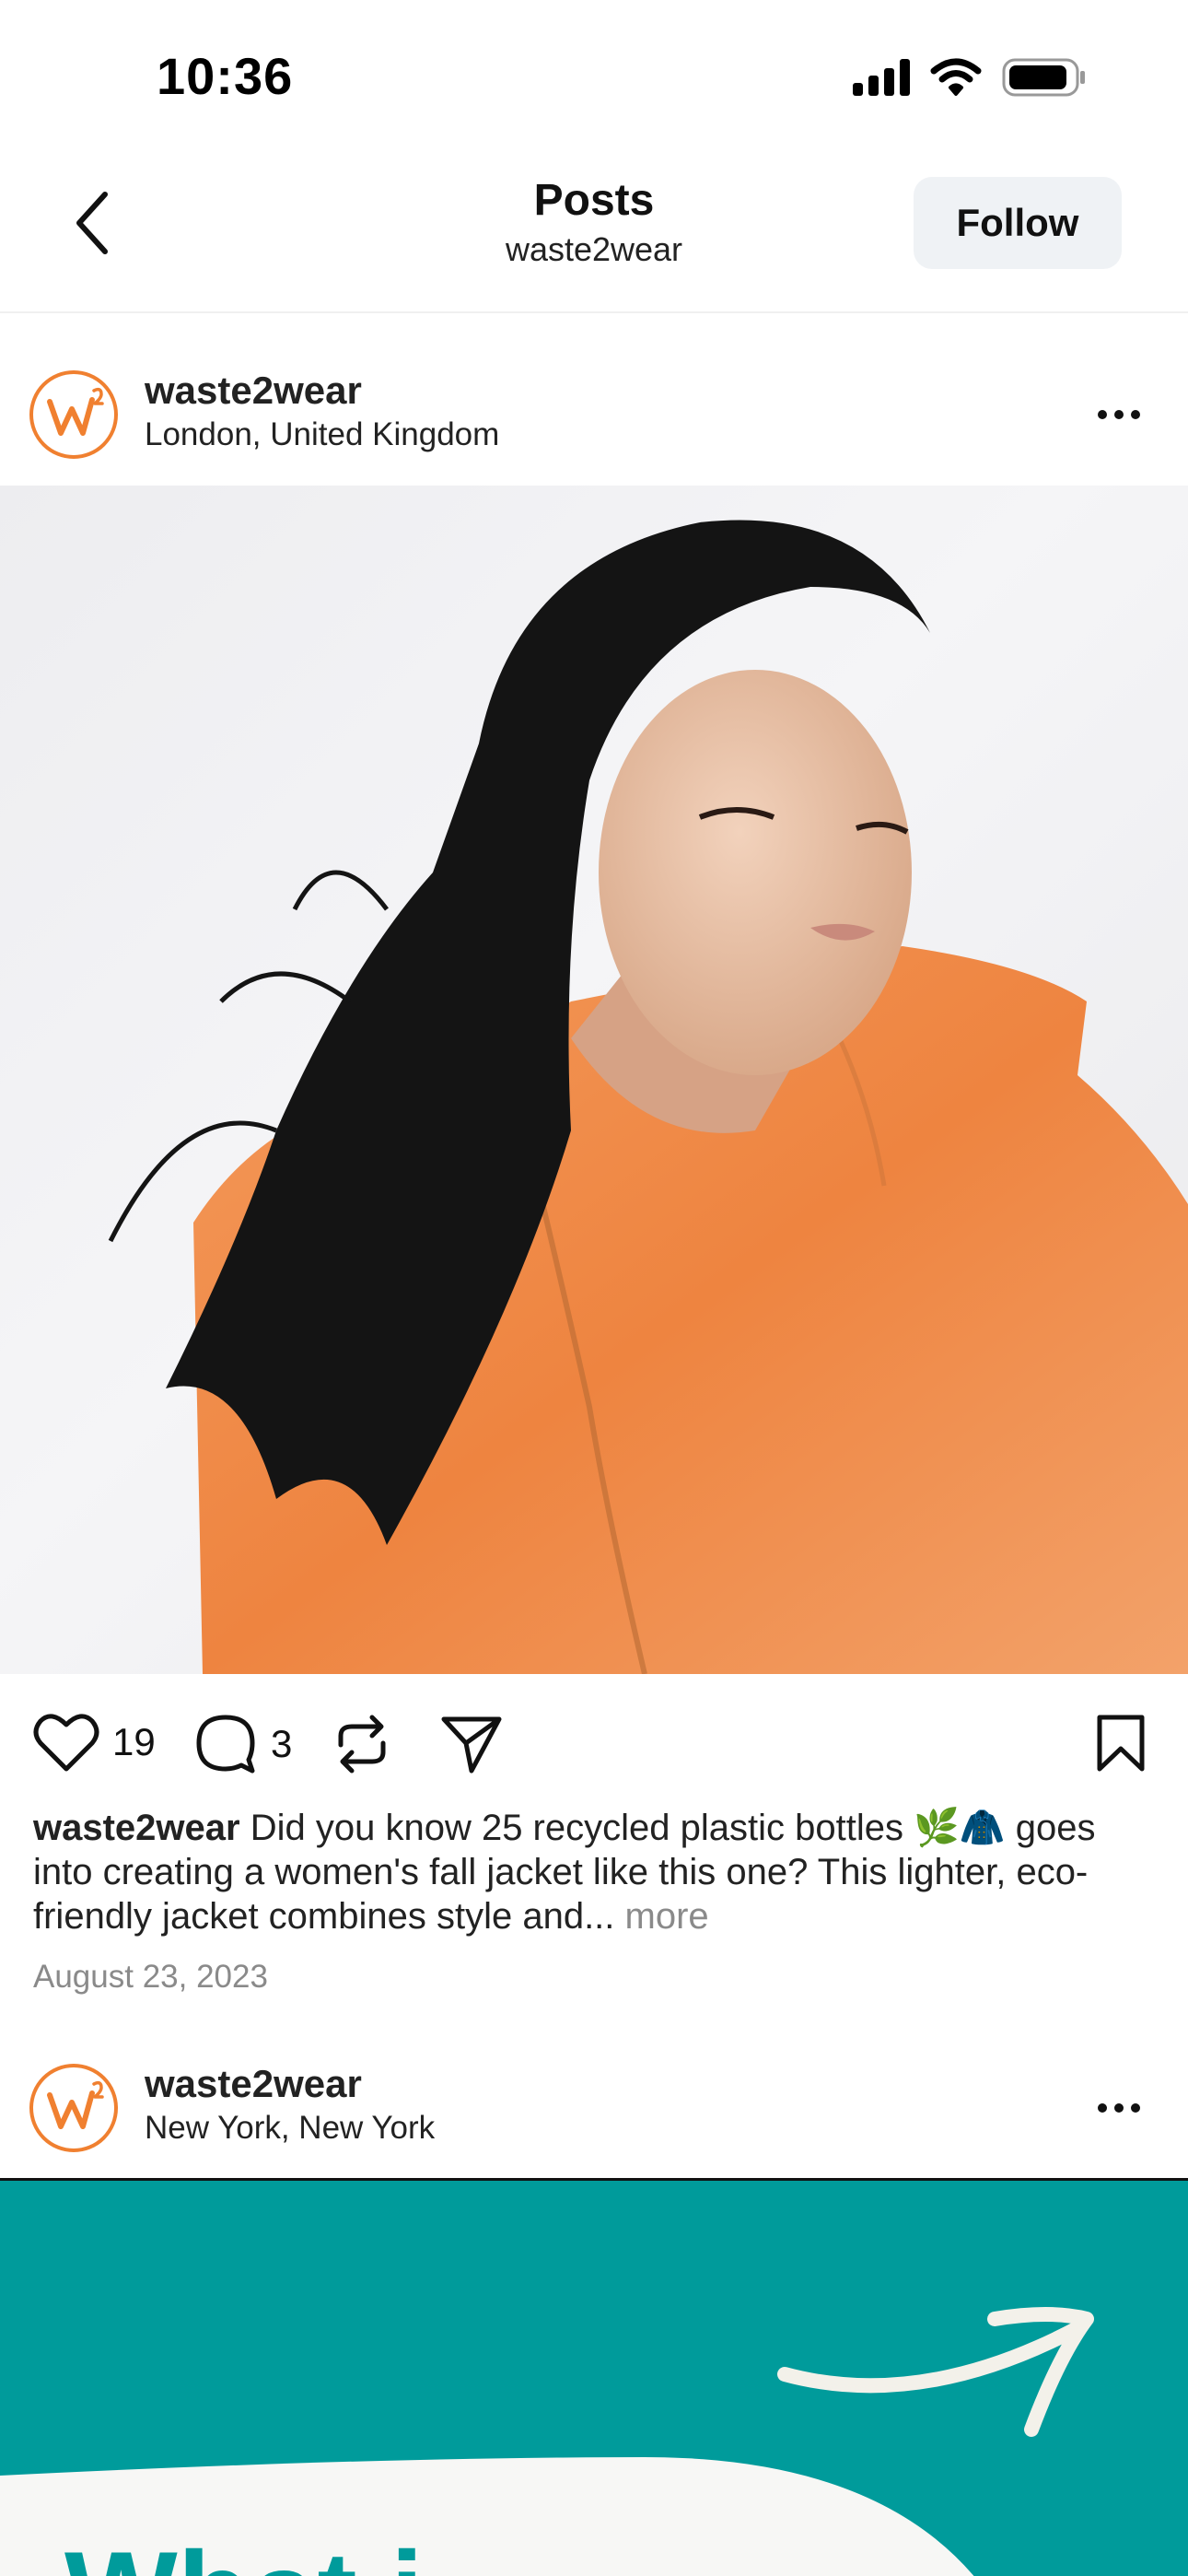  What do you see at coordinates (667, 1916) in the screenshot?
I see `caption-more-link: more` at bounding box center [667, 1916].